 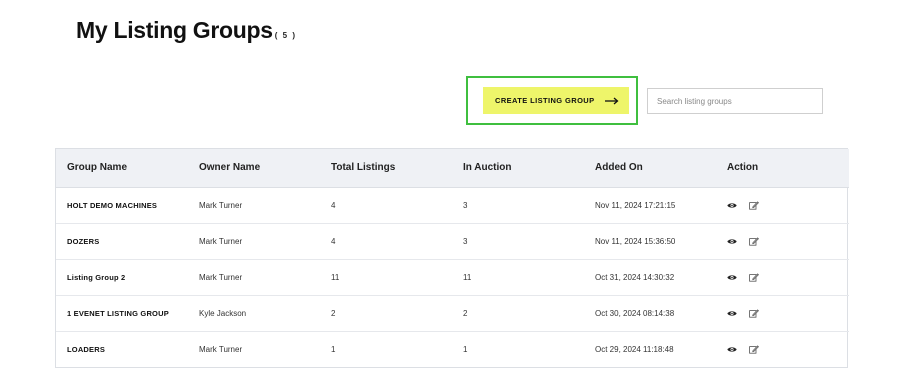 What do you see at coordinates (518, 168) in the screenshot?
I see `column-header-in-auction: In Auction` at bounding box center [518, 168].